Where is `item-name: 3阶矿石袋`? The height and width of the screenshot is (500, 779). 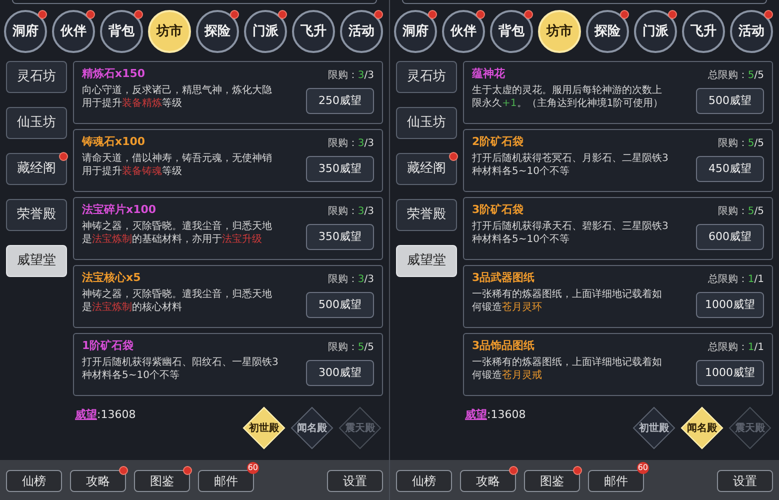 item-name: 3阶矿石袋 is located at coordinates (498, 210).